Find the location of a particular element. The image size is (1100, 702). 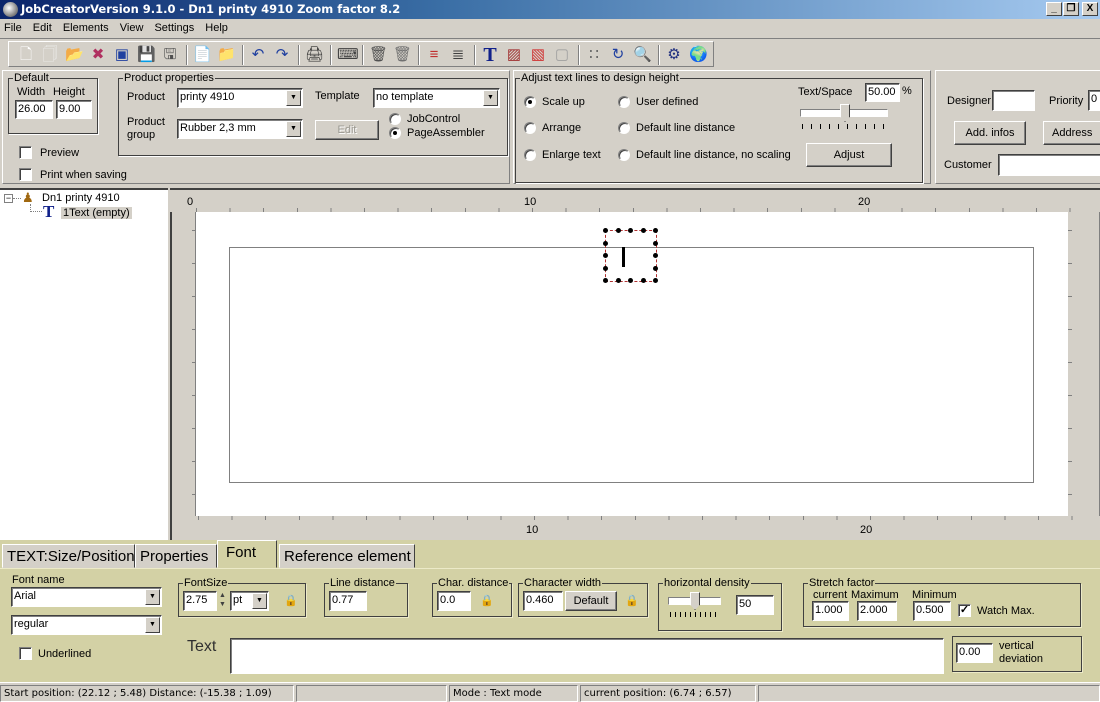

delete-icon: 🗑 is located at coordinates (378, 55).